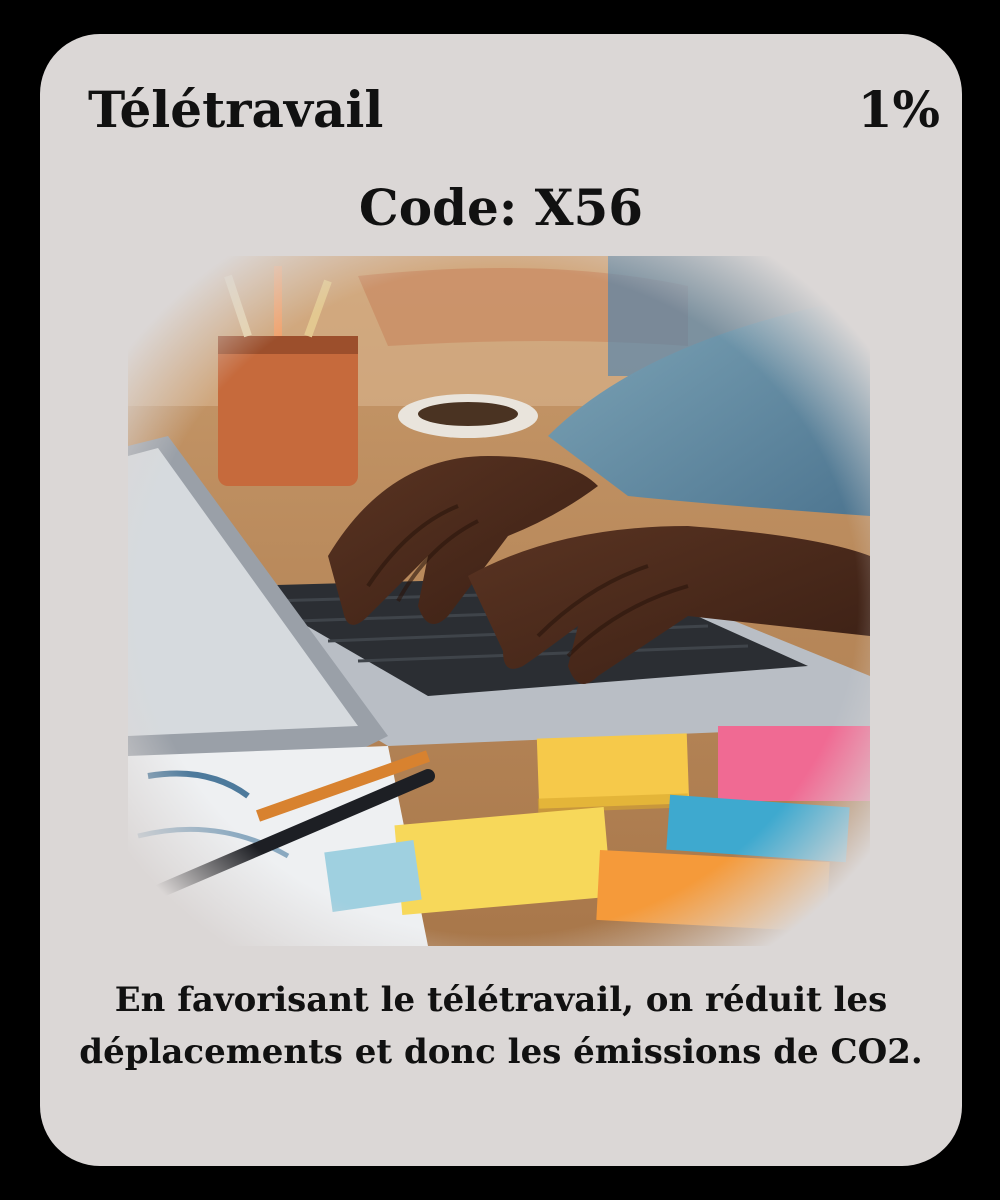 The width and height of the screenshot is (1000, 1200). What do you see at coordinates (236, 109) in the screenshot?
I see `card-title: Télétravail` at bounding box center [236, 109].